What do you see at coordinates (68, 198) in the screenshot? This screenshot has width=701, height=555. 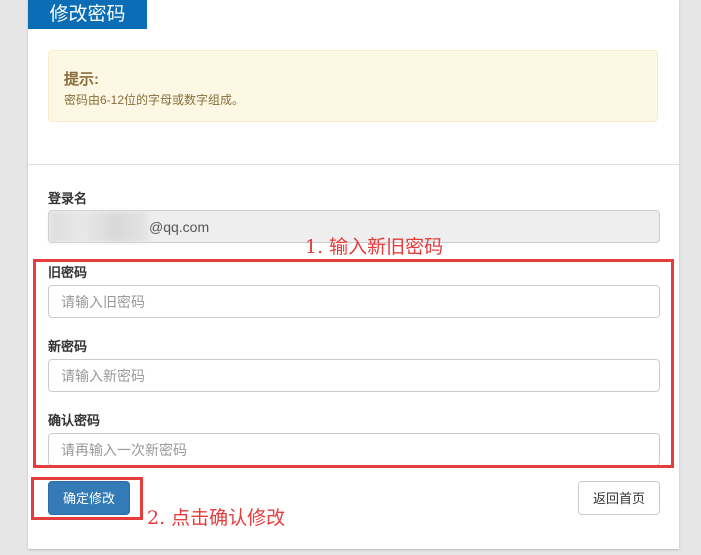 I see `login-name-label: 登录名` at bounding box center [68, 198].